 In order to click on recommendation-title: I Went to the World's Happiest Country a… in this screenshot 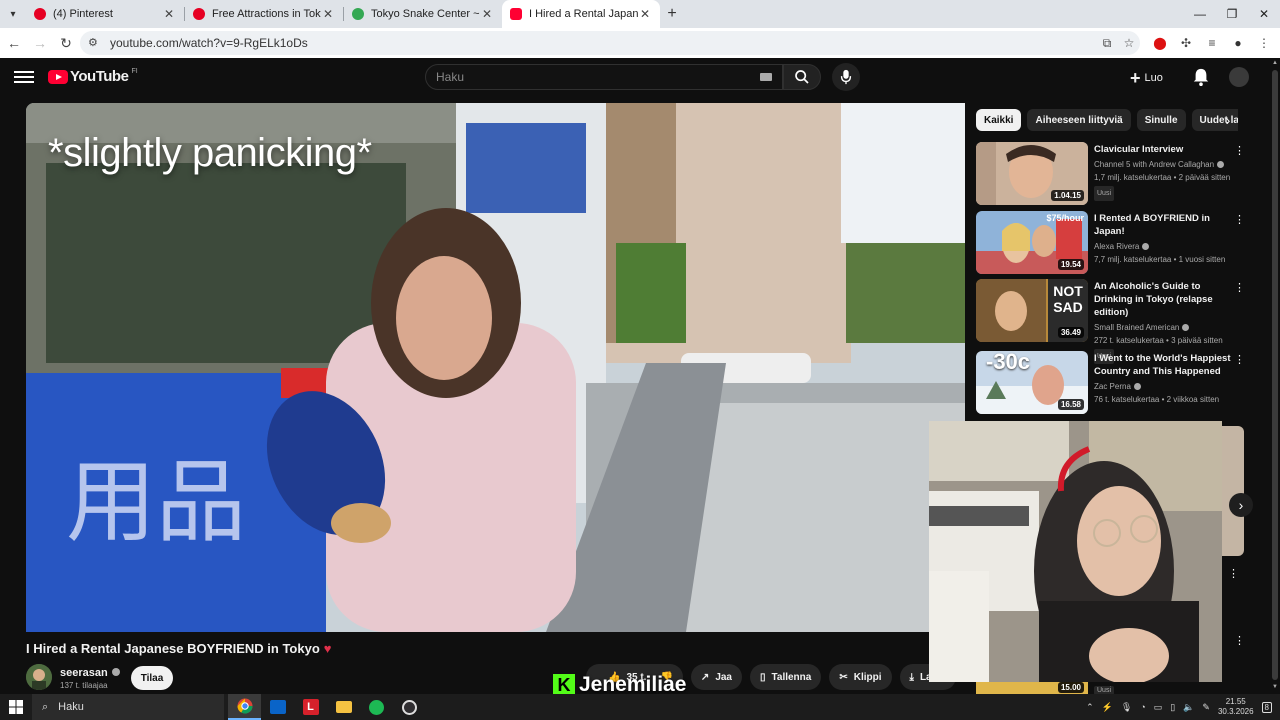, I will do `click(1163, 365)`.